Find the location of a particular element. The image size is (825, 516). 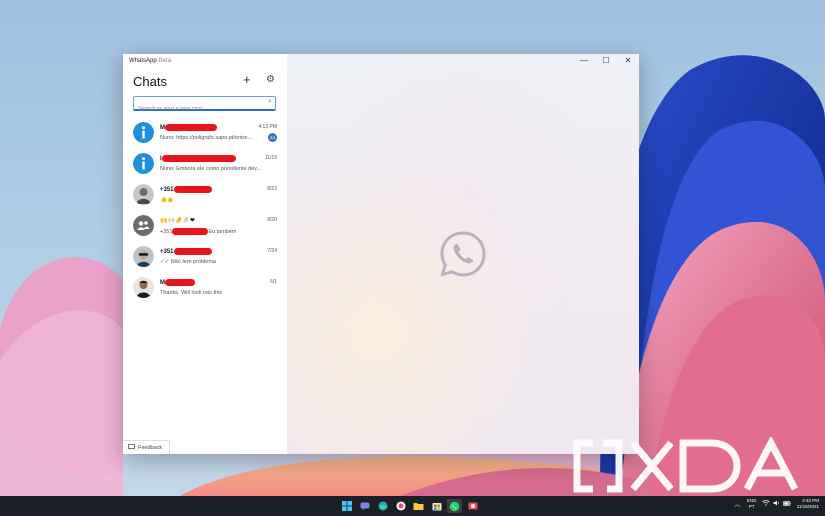

quick-settings is located at coordinates (776, 504).